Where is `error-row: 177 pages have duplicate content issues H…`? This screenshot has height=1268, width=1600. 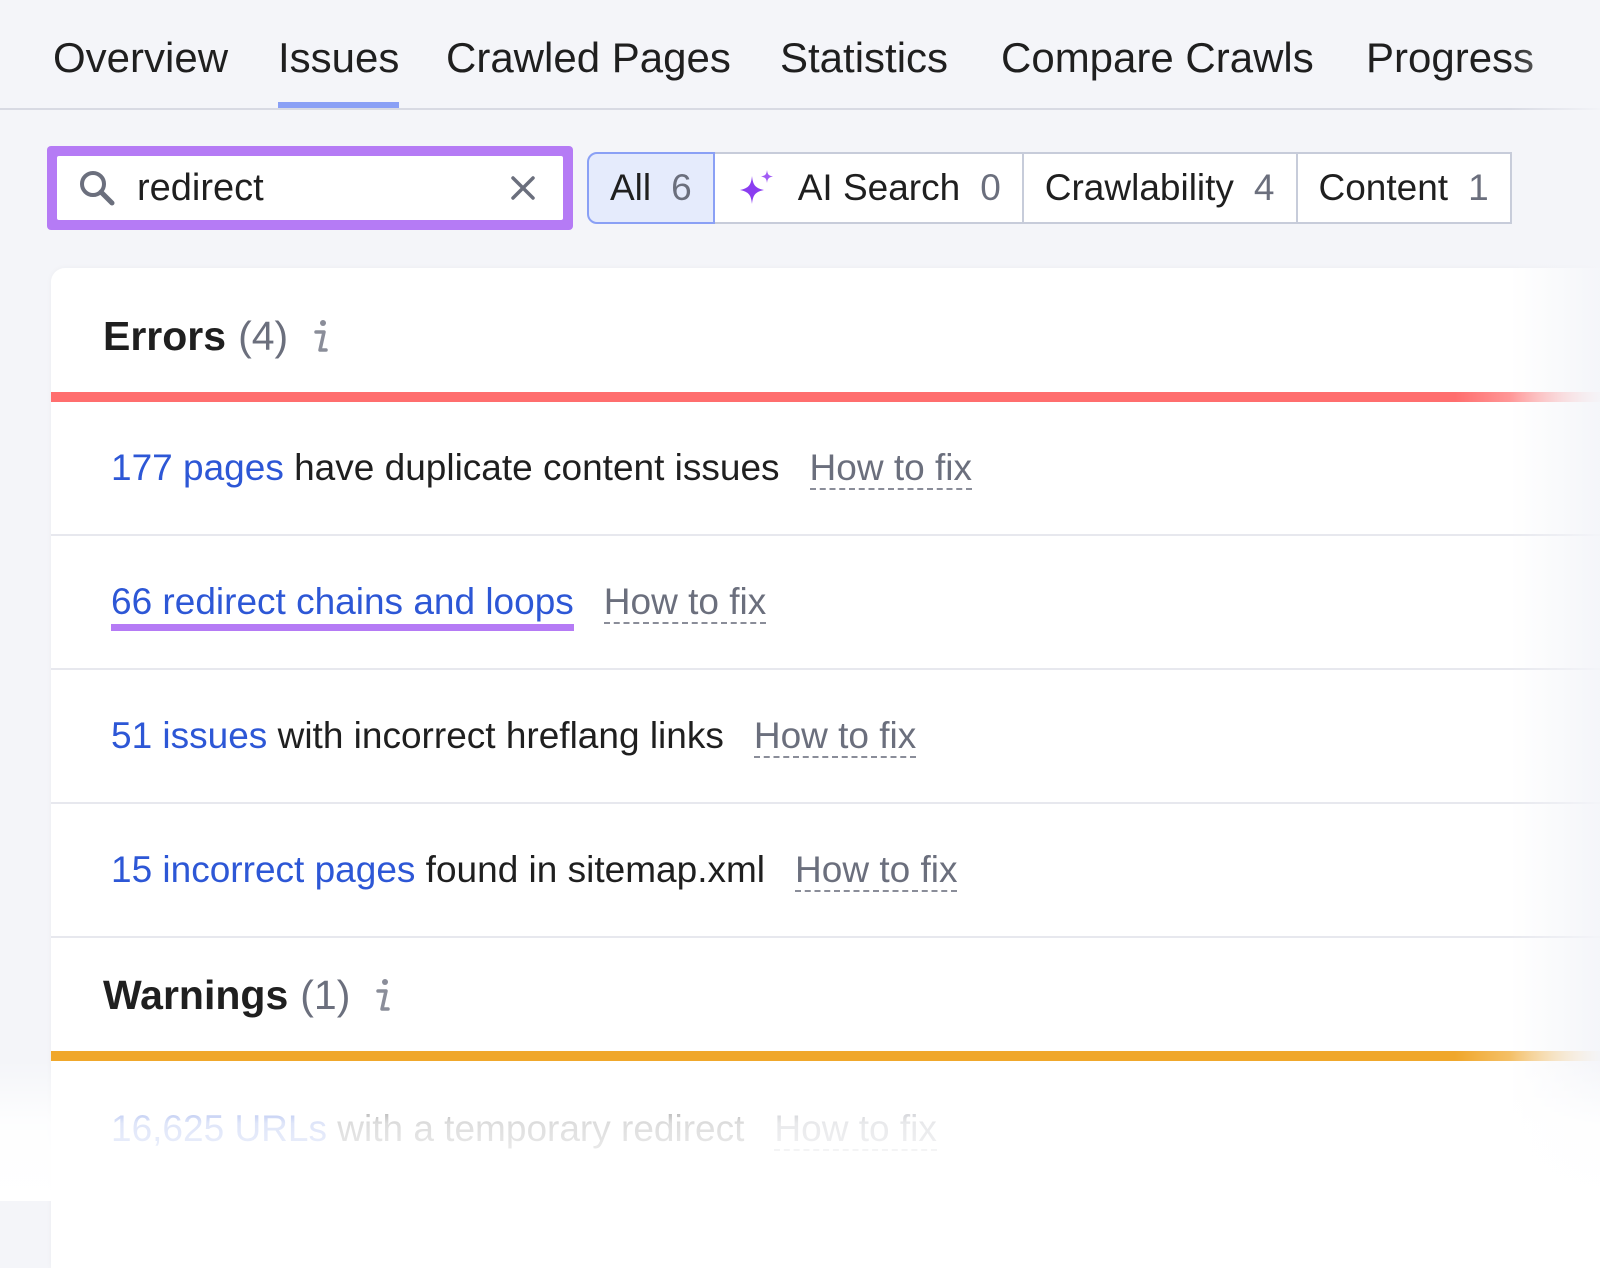 error-row: 177 pages have duplicate content issues H… is located at coordinates (825, 469).